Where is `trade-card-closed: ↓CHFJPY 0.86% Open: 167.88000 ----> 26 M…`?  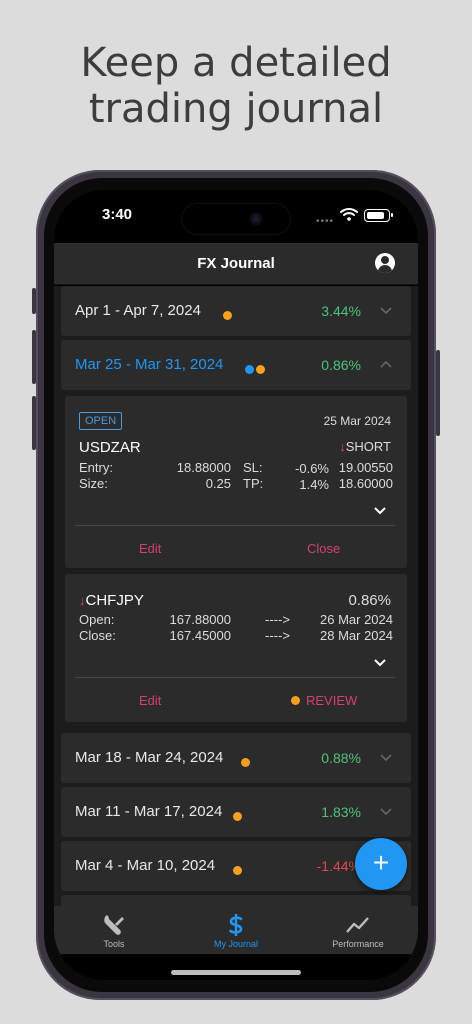
trade-card-closed: ↓CHFJPY 0.86% Open: 167.88000 ----> 26 M… is located at coordinates (236, 648).